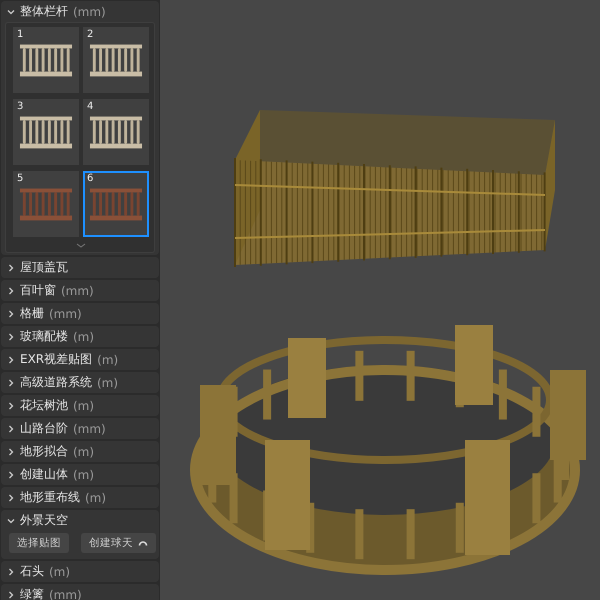  I want to click on section-title: 地形重布线, so click(50, 497).